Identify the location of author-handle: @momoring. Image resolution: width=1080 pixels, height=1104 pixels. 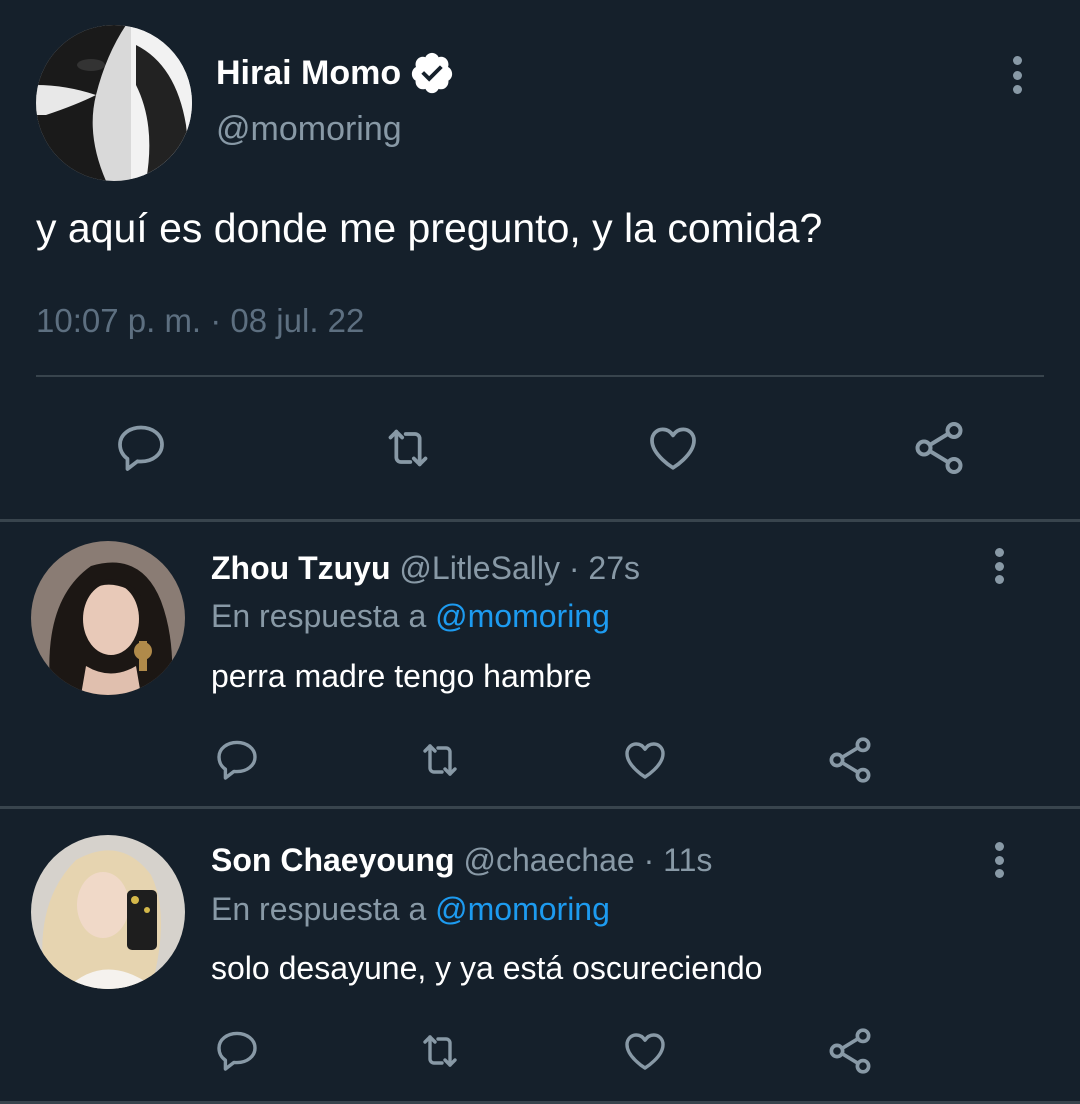
(309, 129).